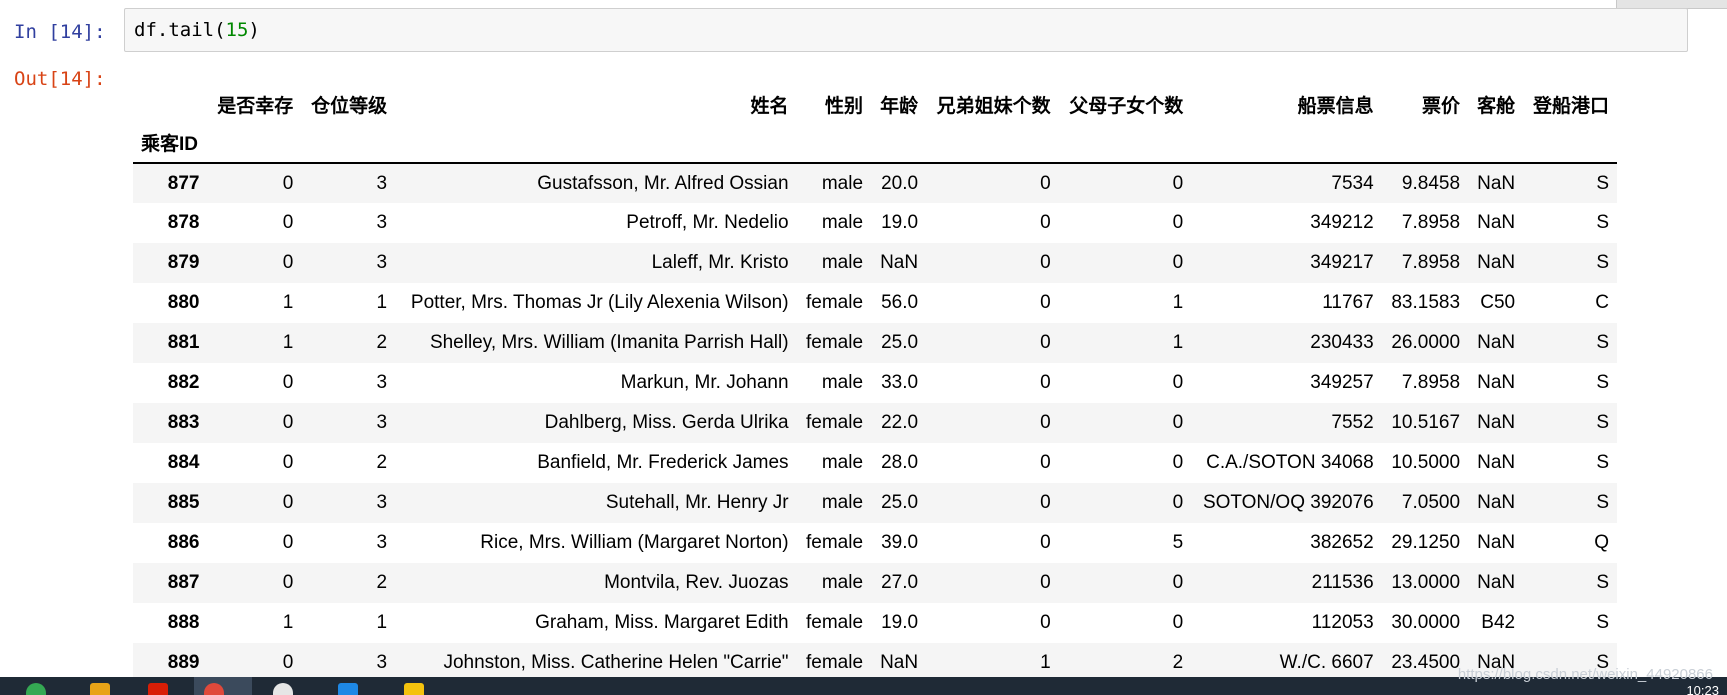 The image size is (1727, 695). Describe the element at coordinates (1290, 462) in the screenshot. I see `table-cell: C.A./SOTON 34068` at that location.